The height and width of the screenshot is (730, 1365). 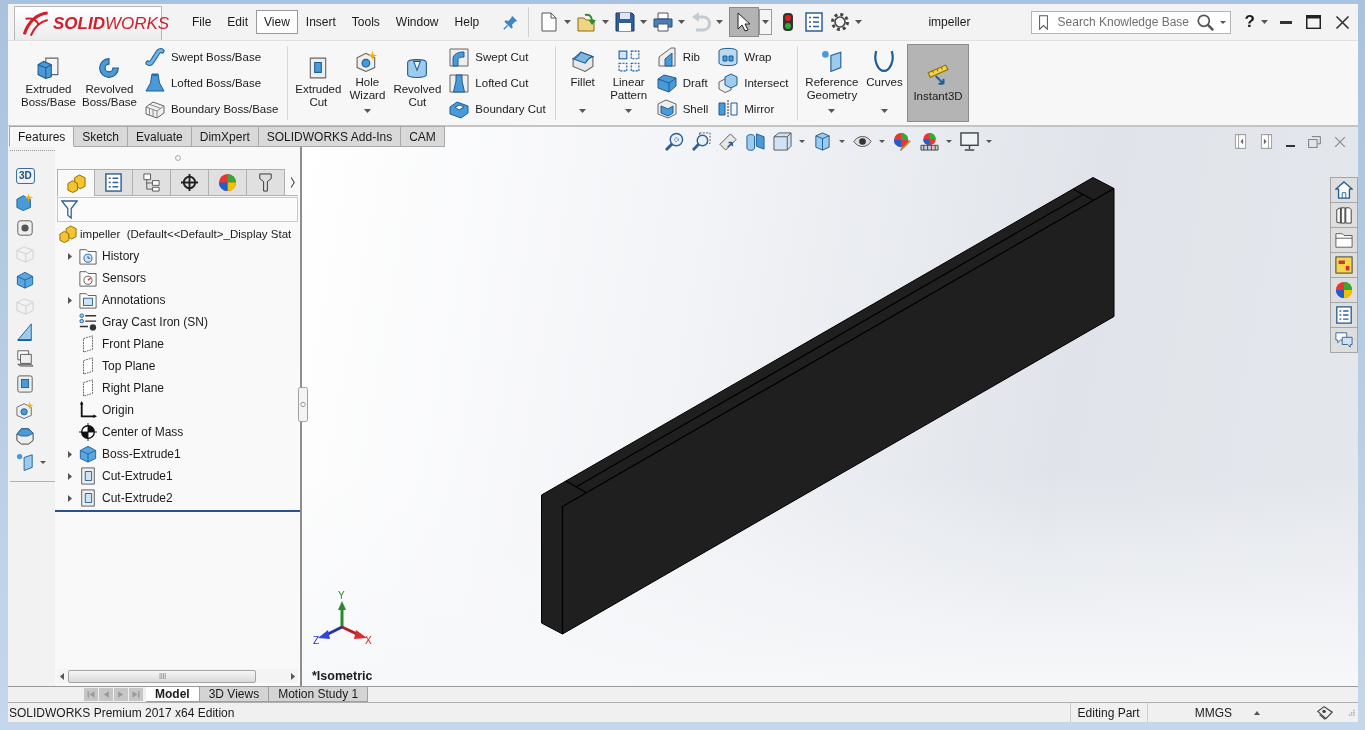 I want to click on page-icon, so click(x=549, y=22).